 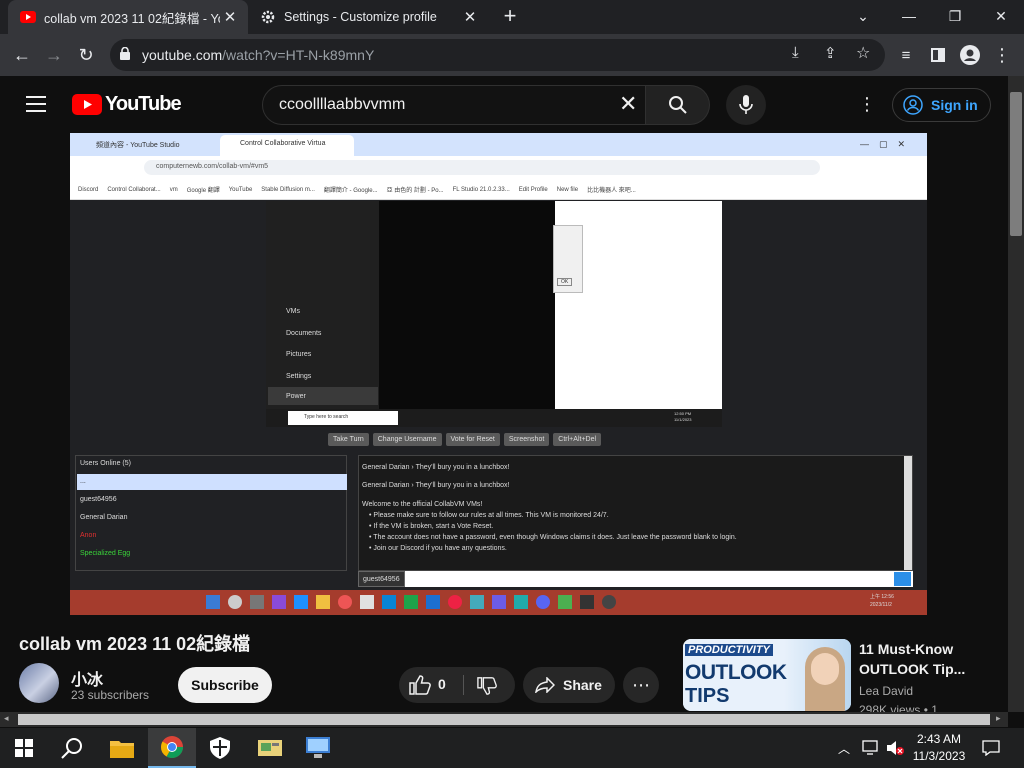 What do you see at coordinates (844, 748) in the screenshot?
I see `tray-chevron-icon: ︿` at bounding box center [844, 748].